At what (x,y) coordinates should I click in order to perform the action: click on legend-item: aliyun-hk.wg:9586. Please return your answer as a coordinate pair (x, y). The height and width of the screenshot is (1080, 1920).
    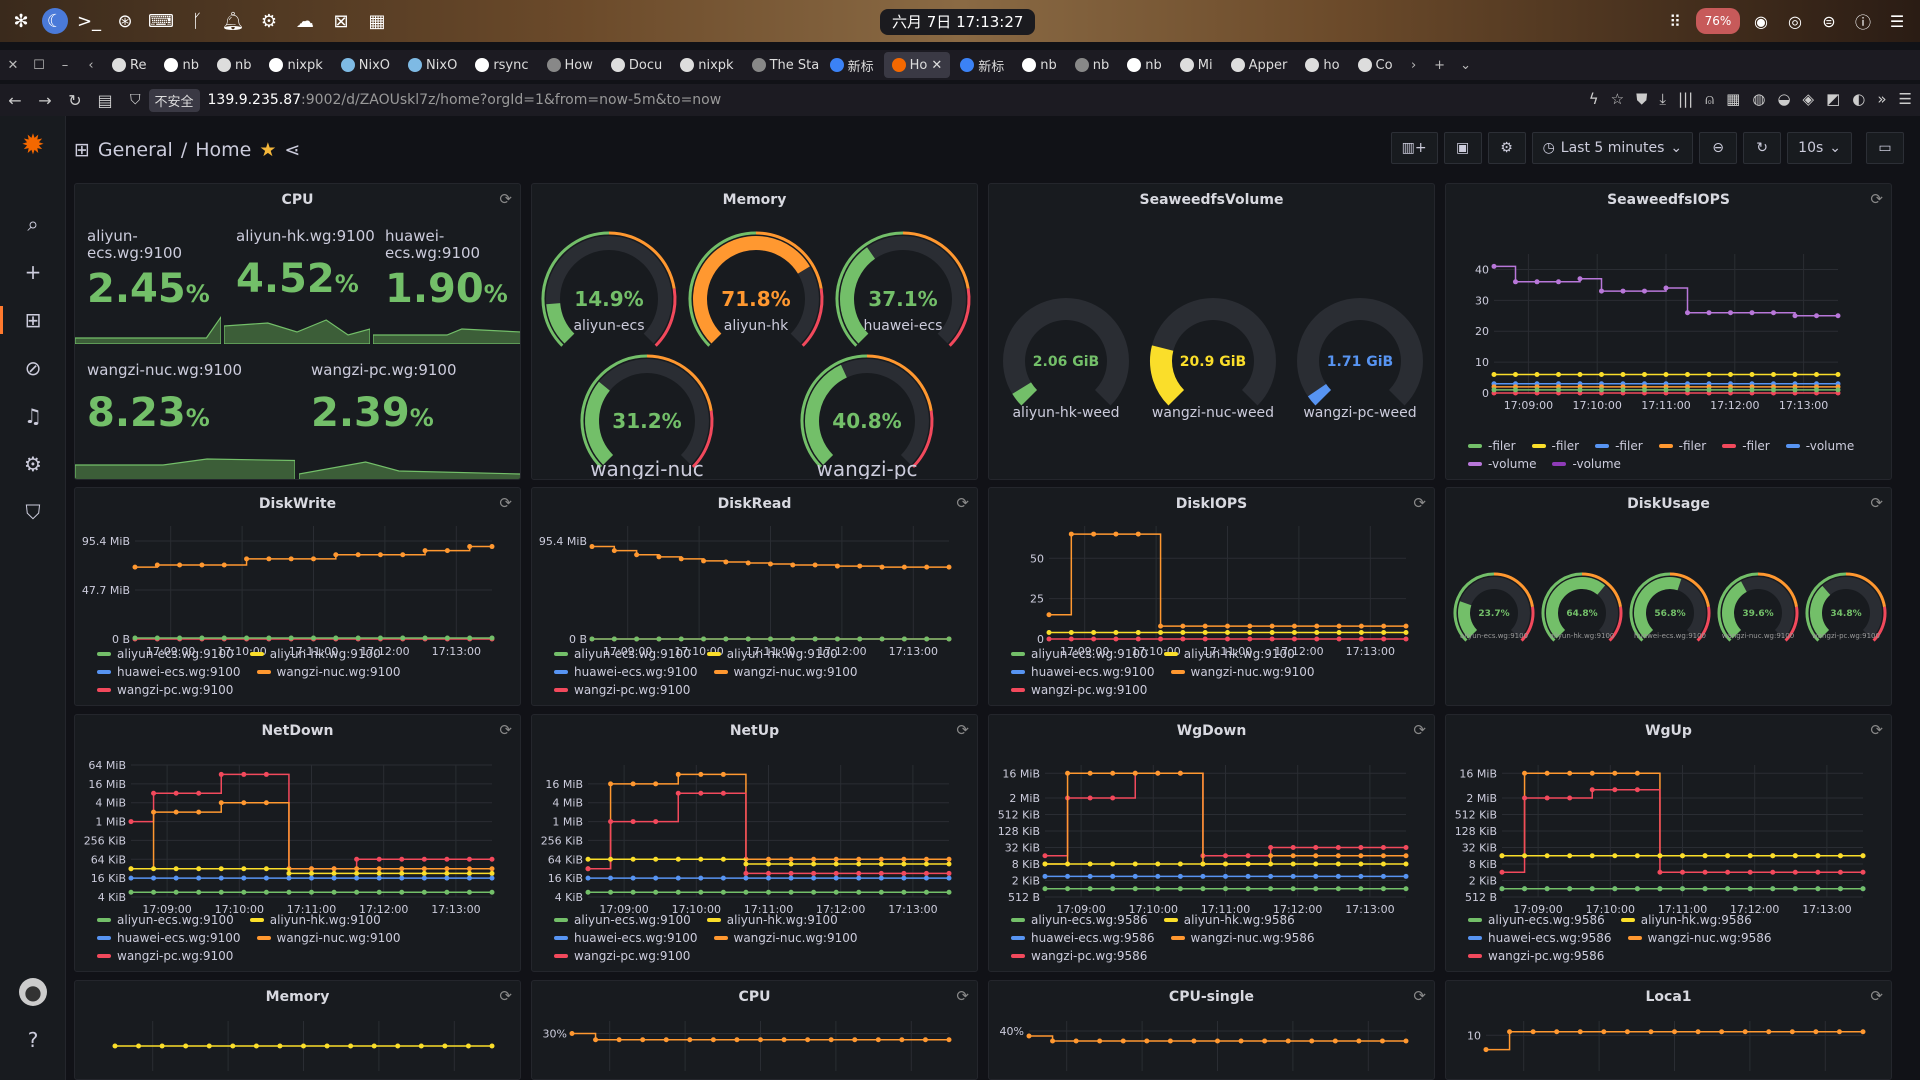
    Looking at the image, I should click on (1686, 920).